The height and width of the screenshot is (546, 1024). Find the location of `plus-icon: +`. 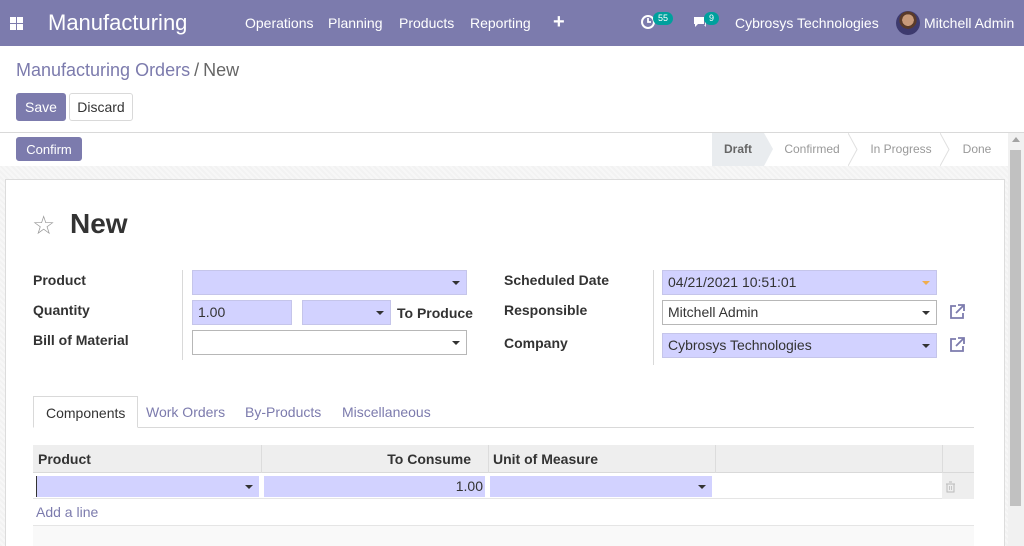

plus-icon: + is located at coordinates (559, 22).